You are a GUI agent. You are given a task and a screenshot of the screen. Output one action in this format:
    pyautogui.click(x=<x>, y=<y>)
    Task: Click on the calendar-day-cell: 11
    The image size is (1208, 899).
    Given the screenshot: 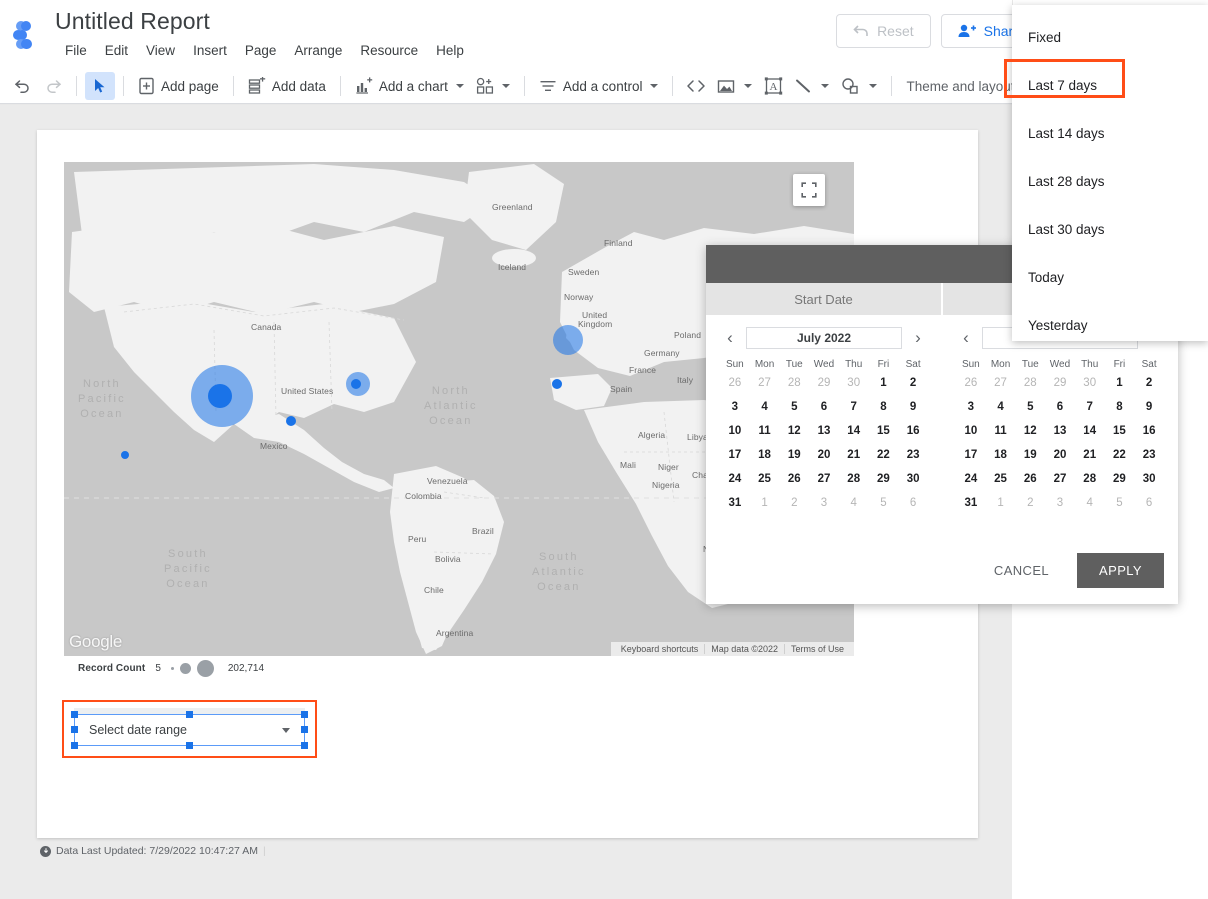 What is the action you would take?
    pyautogui.click(x=1001, y=431)
    